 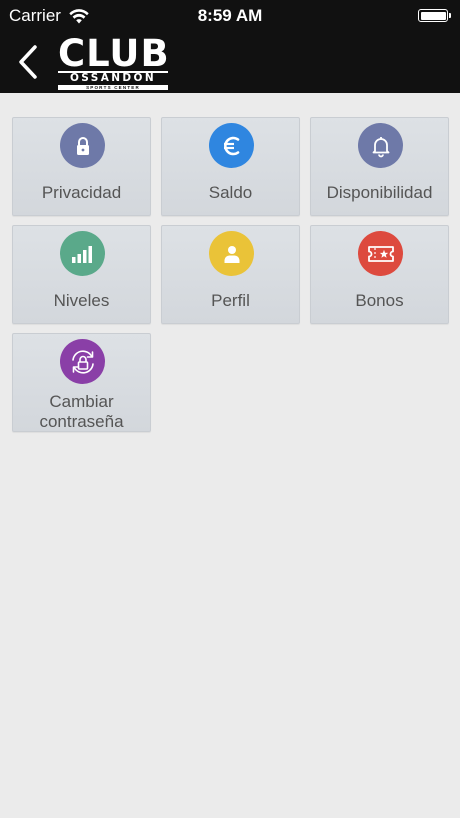 I want to click on signal-bars-icon, so click(x=81, y=254).